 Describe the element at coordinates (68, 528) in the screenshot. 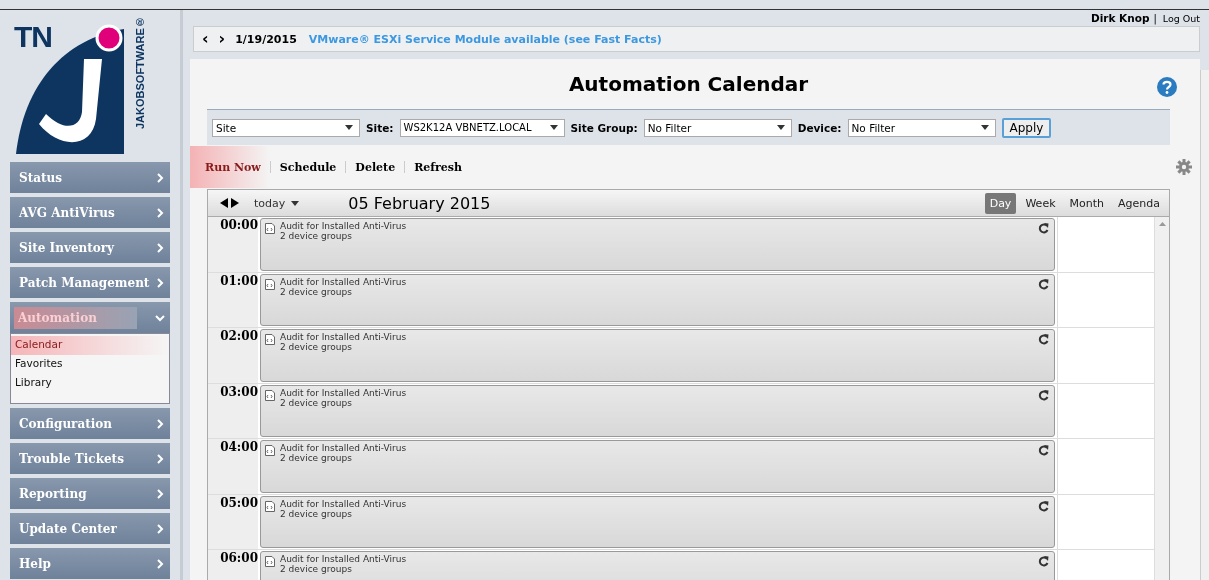

I see `nav-label: Update Center` at that location.